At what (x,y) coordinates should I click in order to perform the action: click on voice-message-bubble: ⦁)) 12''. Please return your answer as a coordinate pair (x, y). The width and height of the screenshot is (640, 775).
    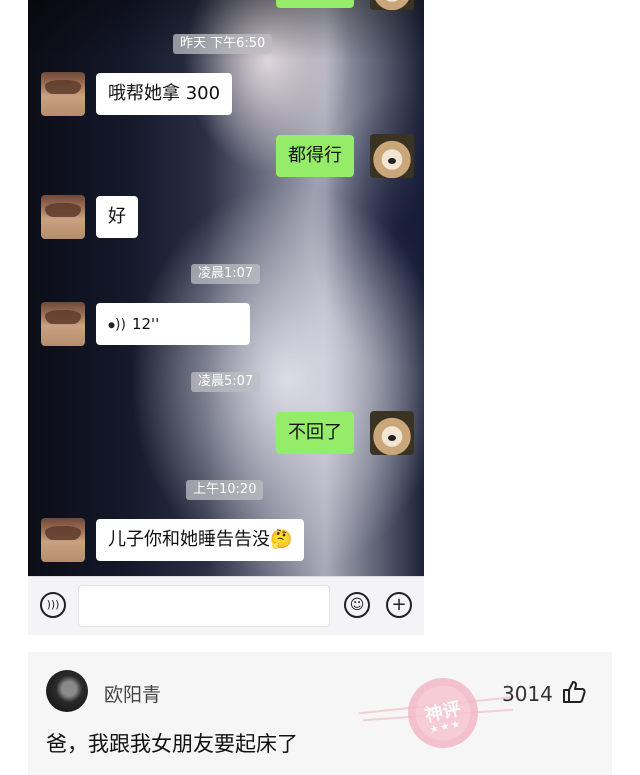
    Looking at the image, I should click on (173, 324).